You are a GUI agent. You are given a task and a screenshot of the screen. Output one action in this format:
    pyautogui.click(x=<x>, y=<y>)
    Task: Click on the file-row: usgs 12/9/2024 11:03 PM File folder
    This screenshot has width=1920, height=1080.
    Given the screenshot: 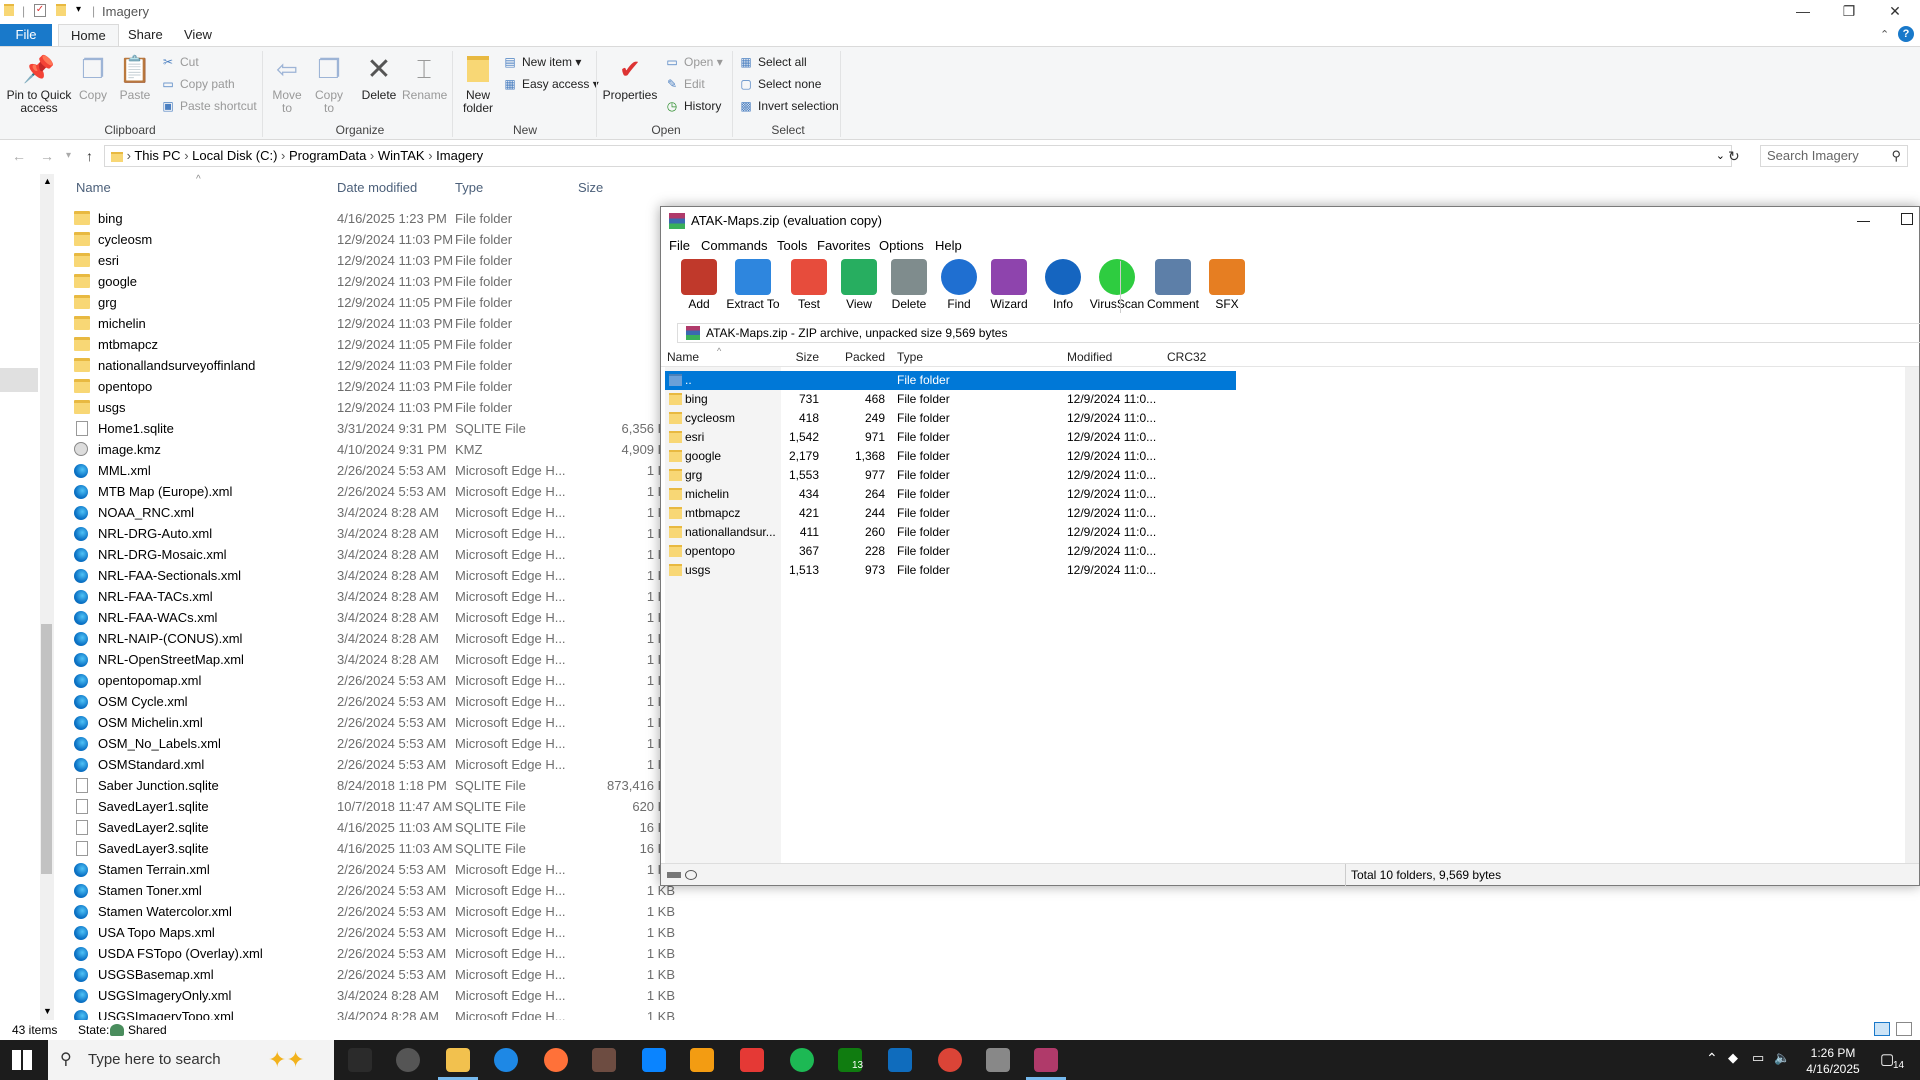 What is the action you would take?
    pyautogui.click(x=380, y=407)
    